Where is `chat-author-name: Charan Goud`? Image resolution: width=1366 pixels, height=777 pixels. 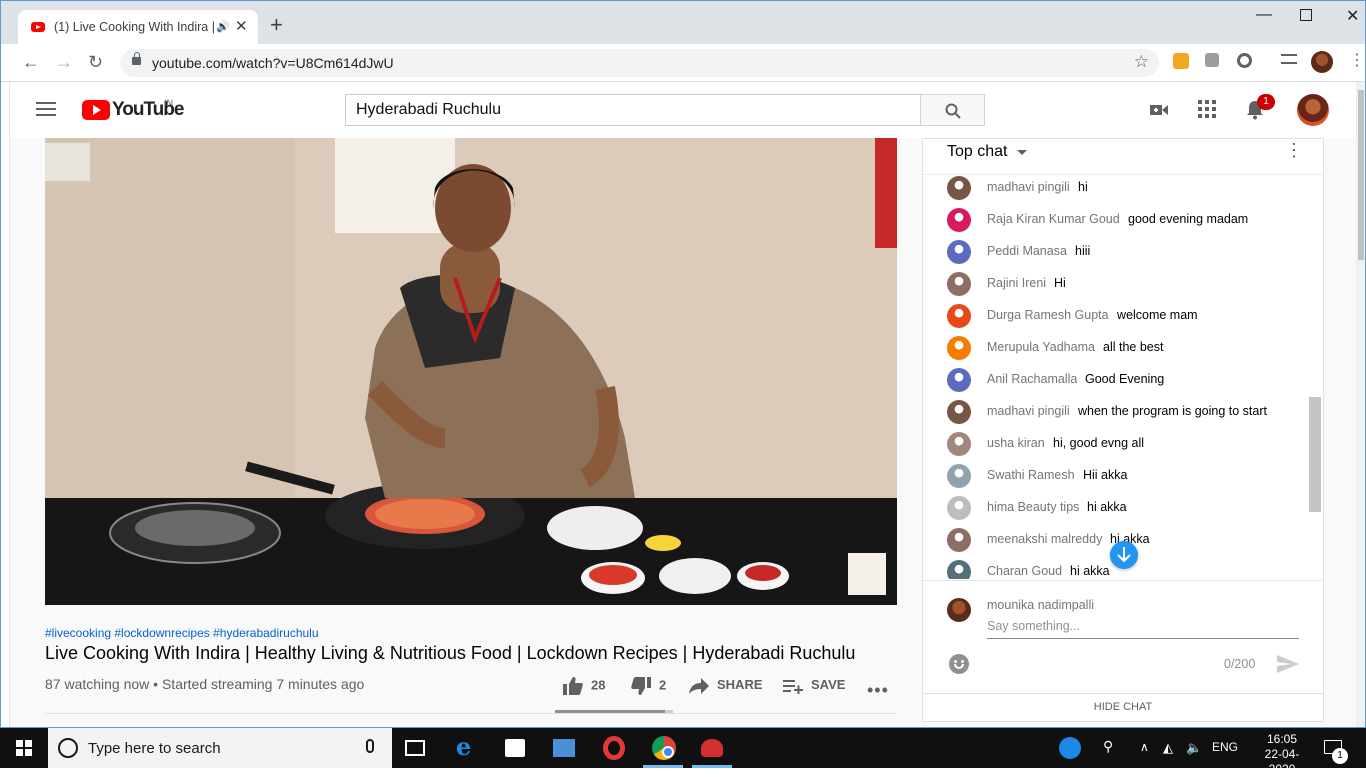 chat-author-name: Charan Goud is located at coordinates (1024, 571).